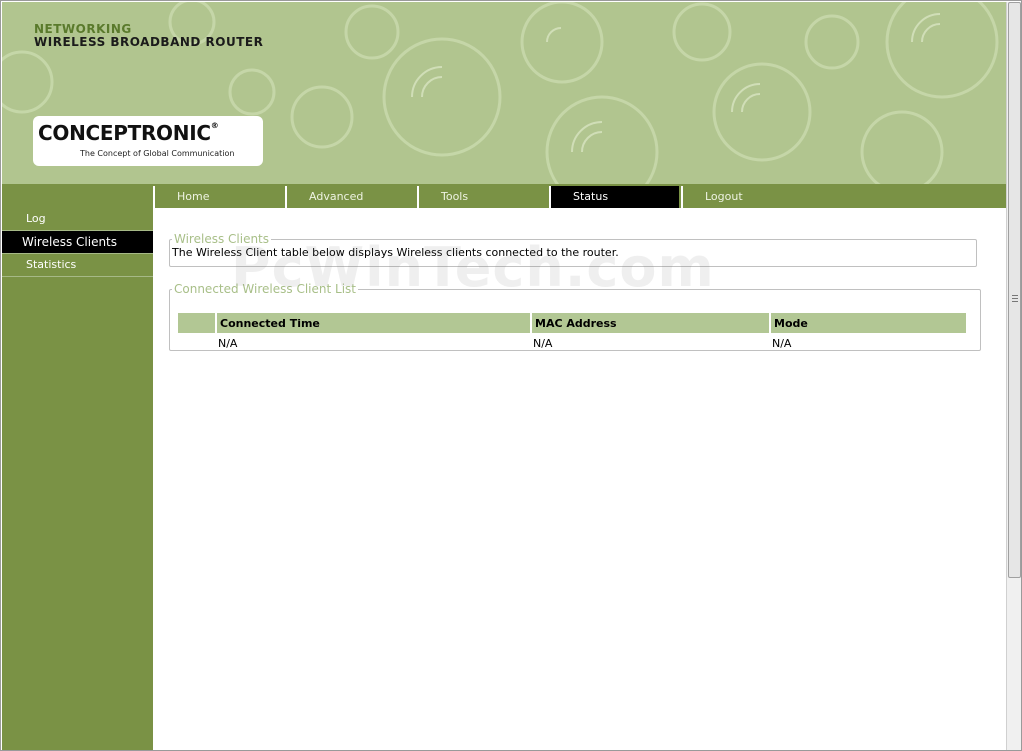 Image resolution: width=1022 pixels, height=751 pixels. What do you see at coordinates (196, 323) in the screenshot?
I see `column-header-select` at bounding box center [196, 323].